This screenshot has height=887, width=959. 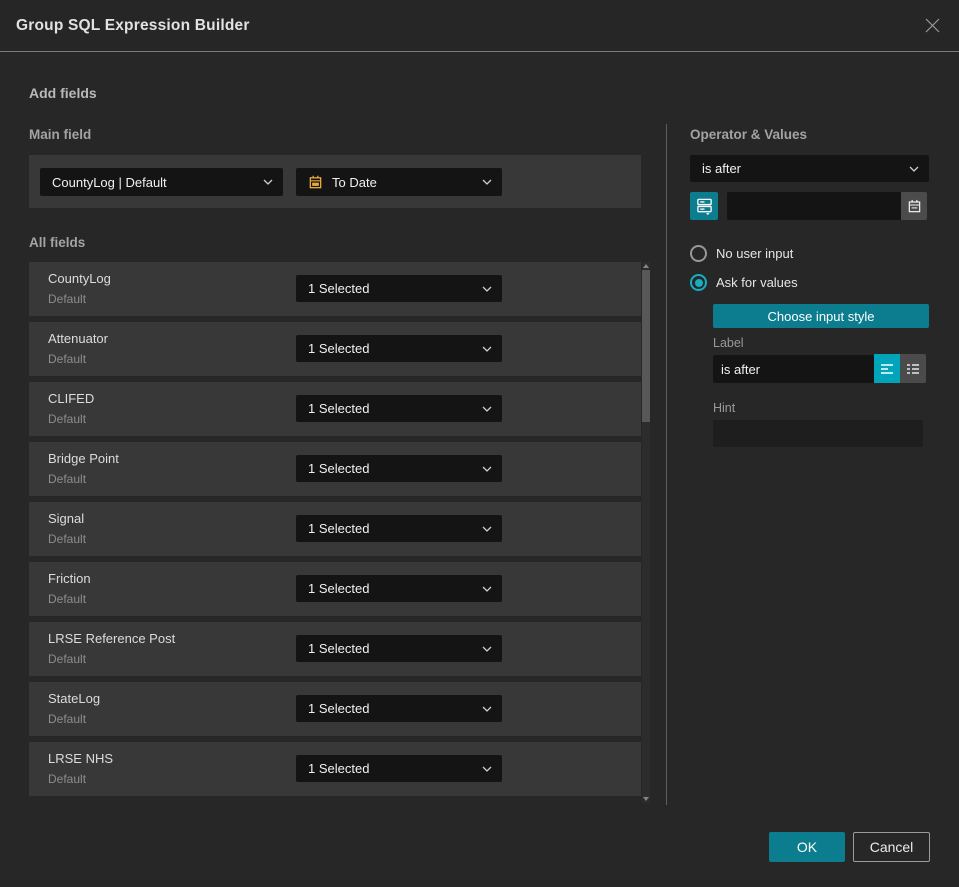 I want to click on hint-field-label: Hint, so click(x=724, y=408).